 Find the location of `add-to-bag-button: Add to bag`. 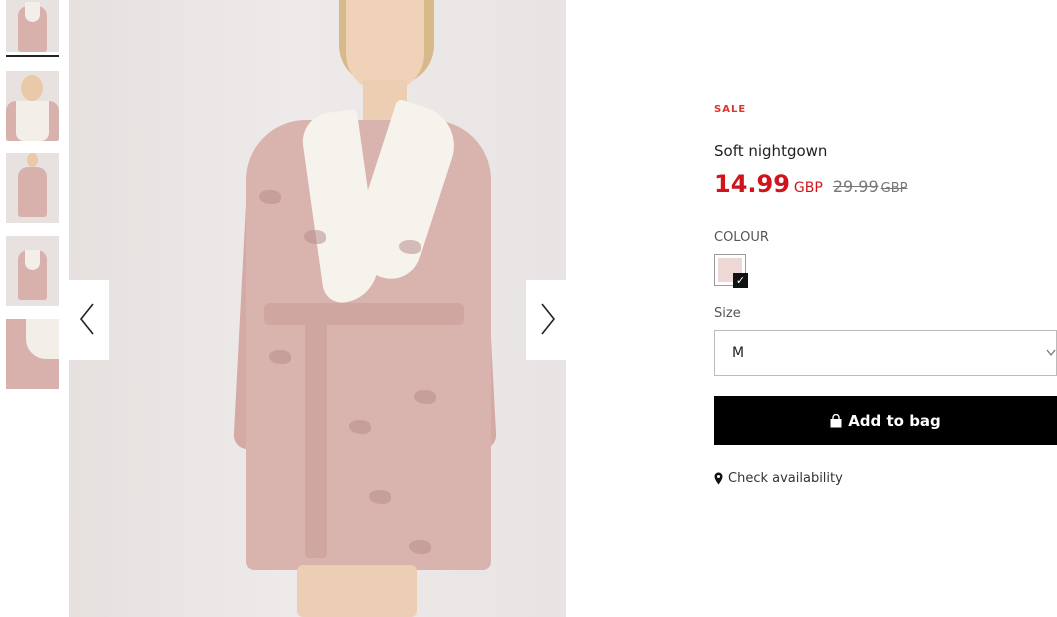

add-to-bag-button: Add to bag is located at coordinates (885, 420).